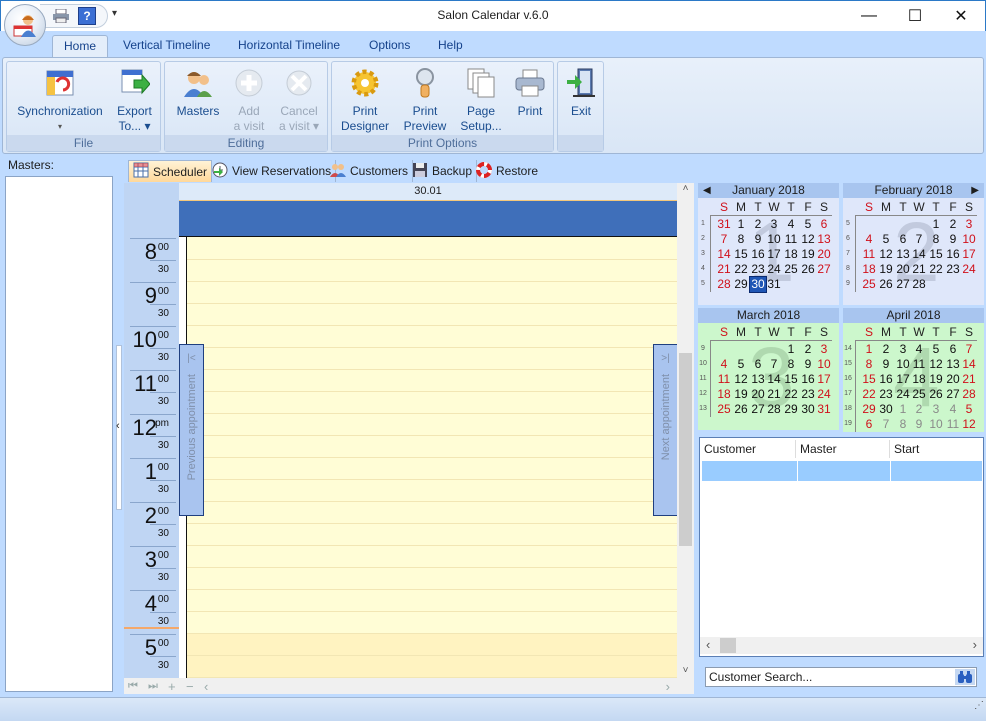  Describe the element at coordinates (166, 46) in the screenshot. I see `tab-vertical-timeline: Vertical Timeline` at that location.